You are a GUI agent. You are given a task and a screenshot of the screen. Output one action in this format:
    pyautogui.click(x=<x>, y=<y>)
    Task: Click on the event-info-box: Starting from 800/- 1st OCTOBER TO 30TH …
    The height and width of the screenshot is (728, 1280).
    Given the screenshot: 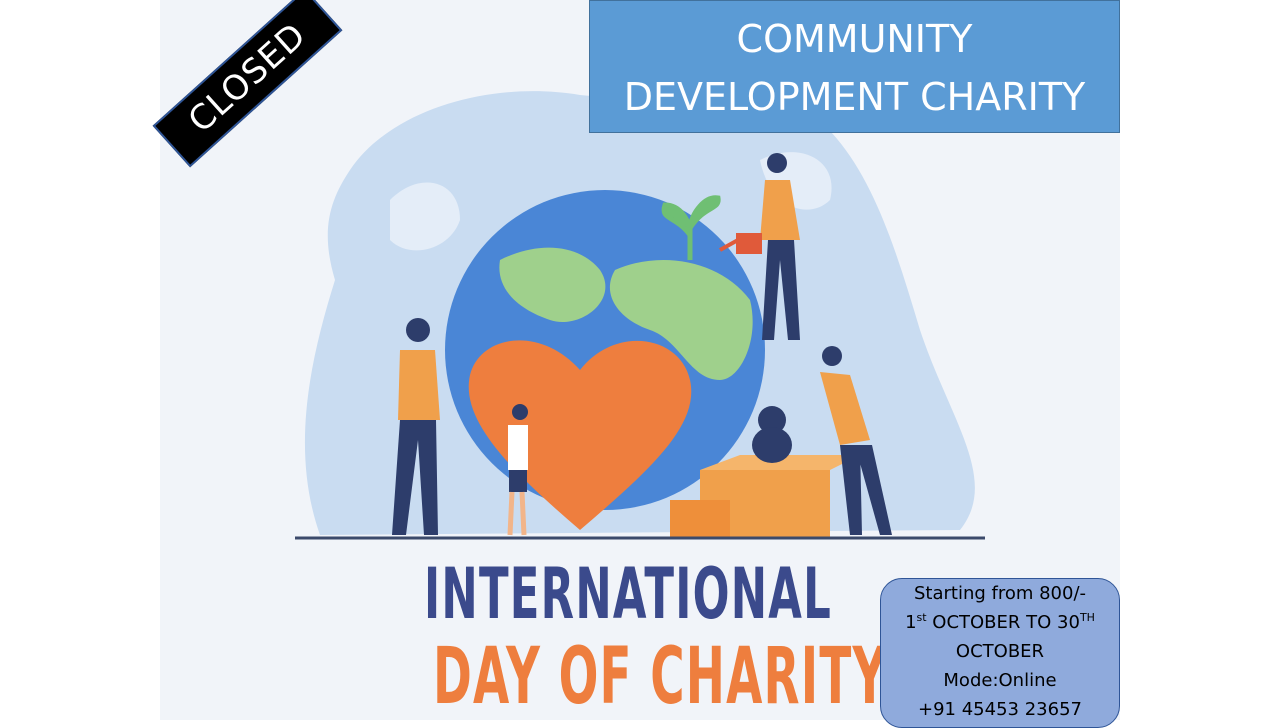 What is the action you would take?
    pyautogui.click(x=1000, y=653)
    